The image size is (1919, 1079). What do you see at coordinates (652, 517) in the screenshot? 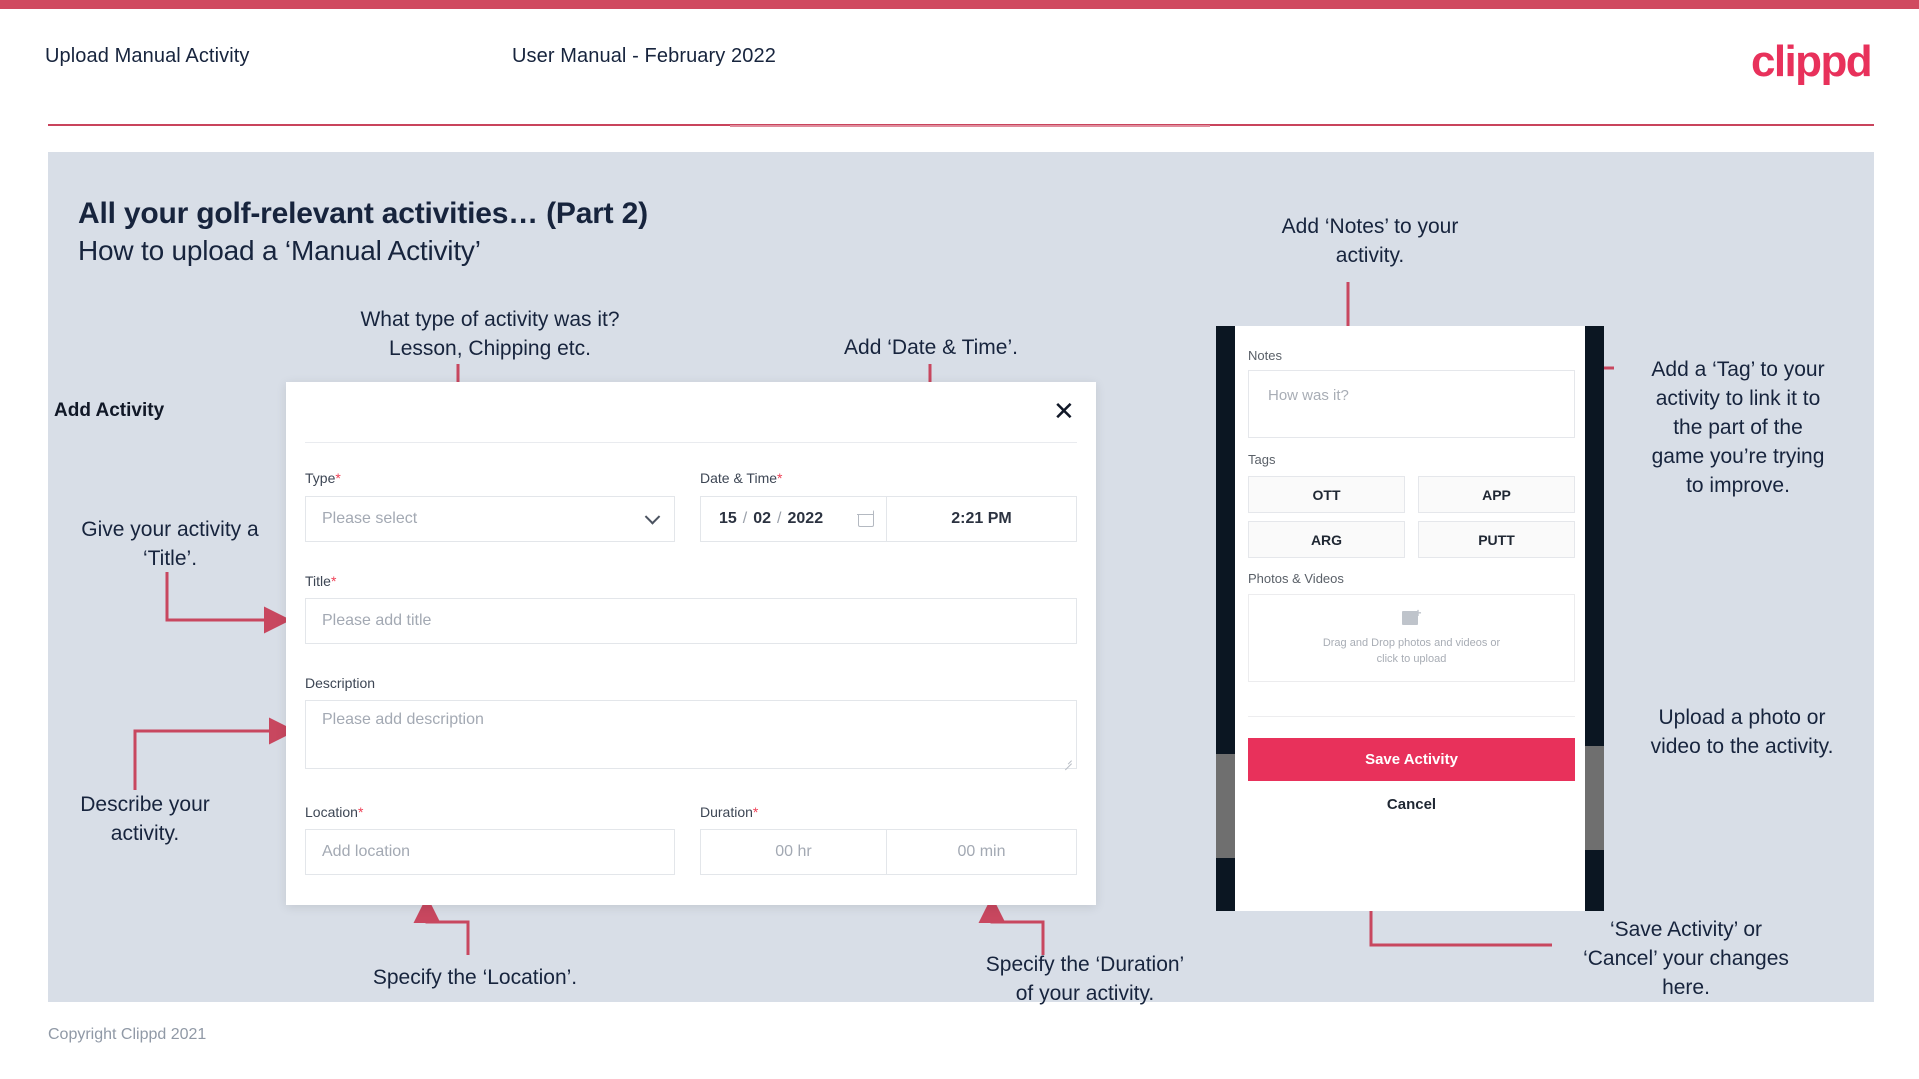
I see `chevron-down-icon` at bounding box center [652, 517].